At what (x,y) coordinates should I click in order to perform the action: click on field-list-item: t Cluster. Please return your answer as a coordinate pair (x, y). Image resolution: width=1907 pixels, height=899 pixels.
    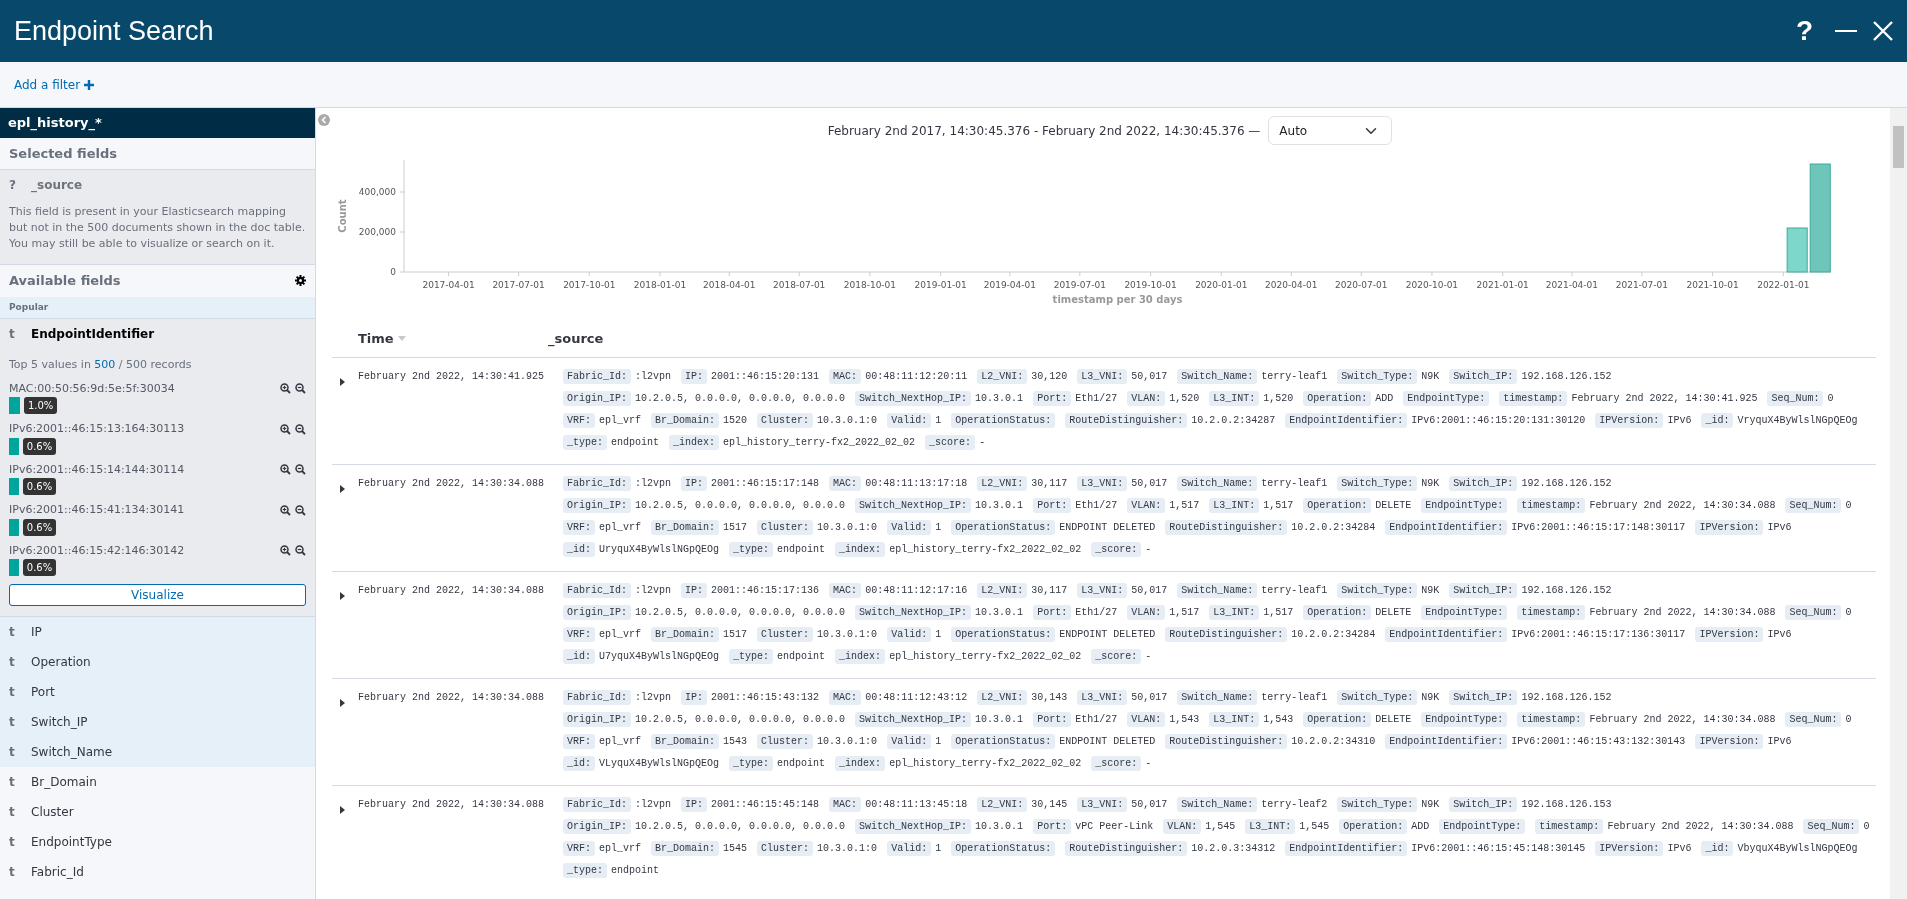
    Looking at the image, I should click on (157, 812).